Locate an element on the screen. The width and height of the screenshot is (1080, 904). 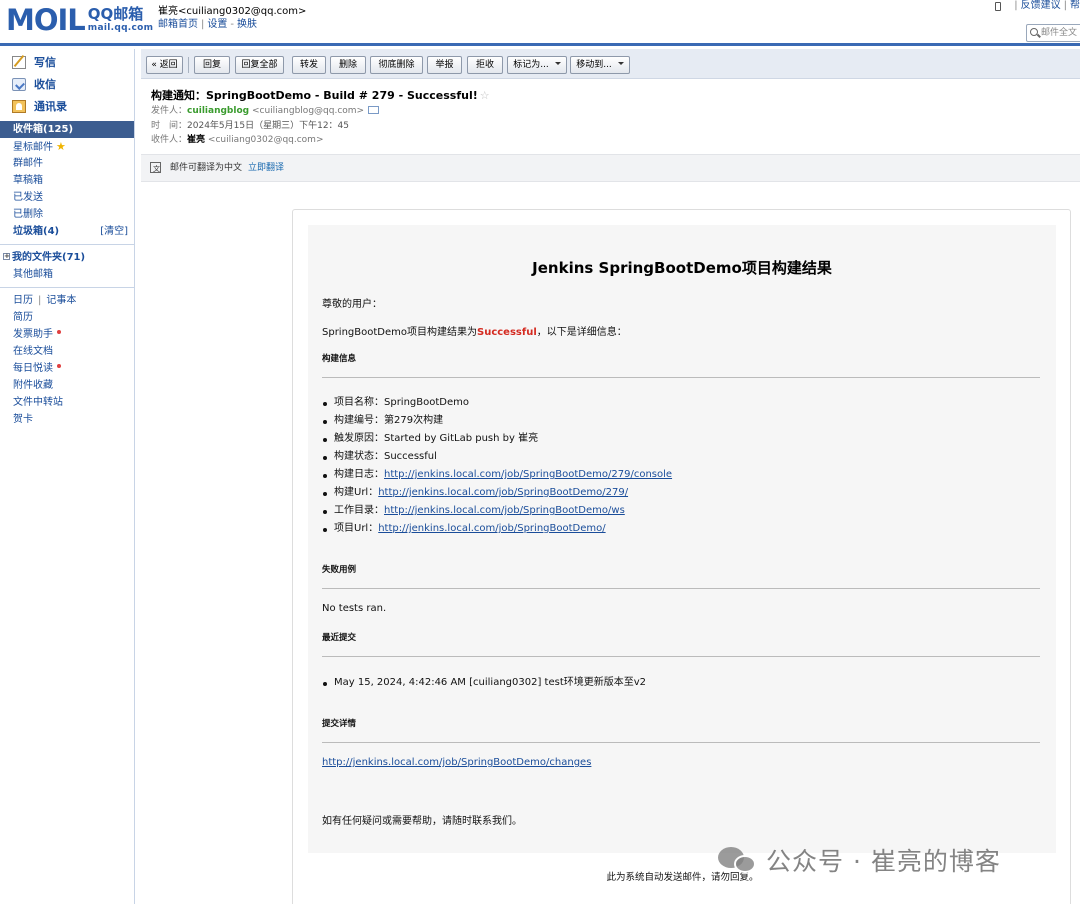
info-label: 构建状态： is located at coordinates (359, 456).